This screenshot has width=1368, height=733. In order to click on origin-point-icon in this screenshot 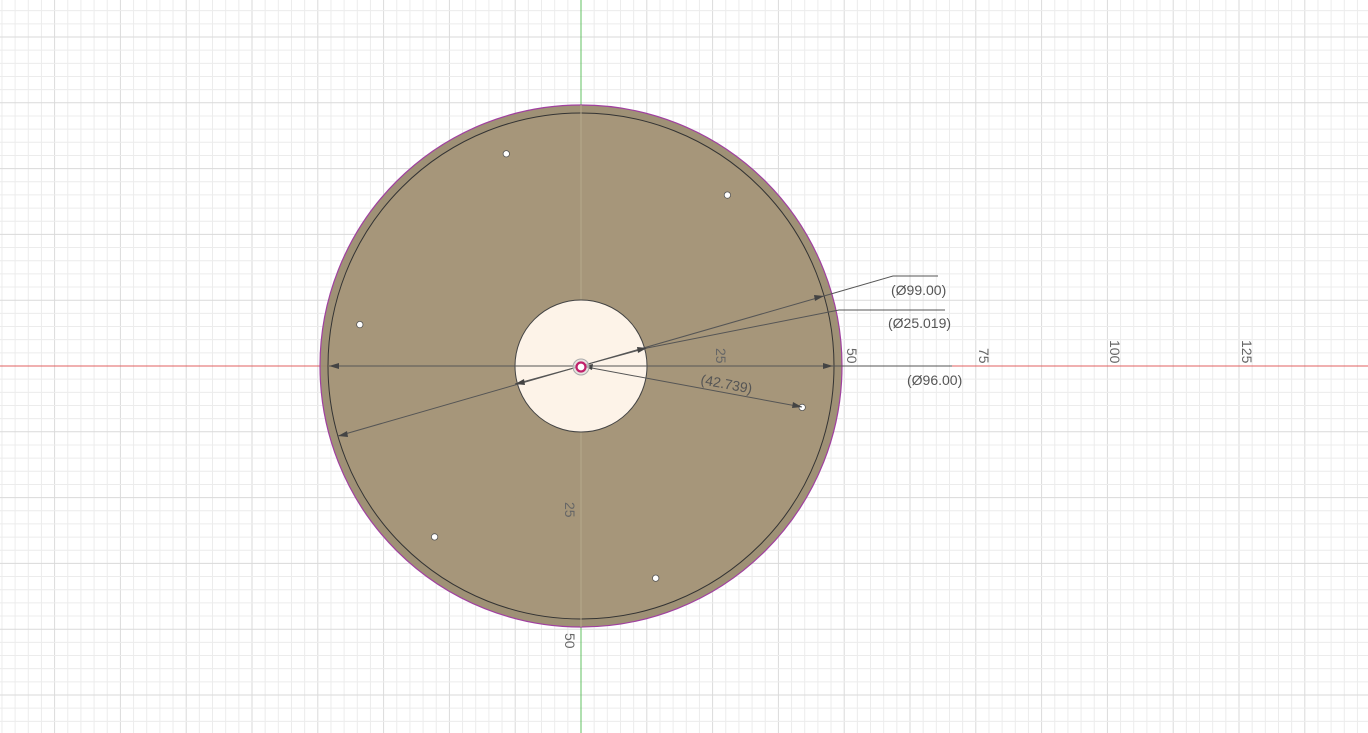, I will do `click(581, 367)`.